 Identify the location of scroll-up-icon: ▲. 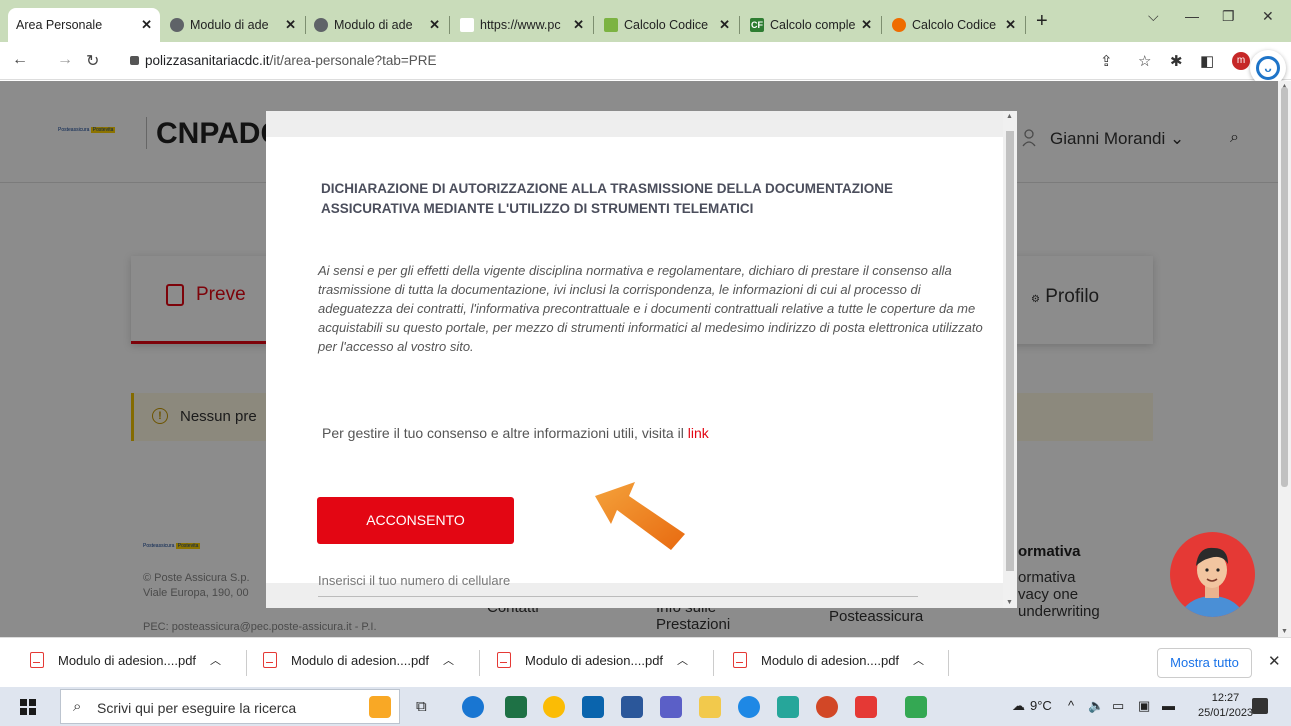
(1009, 116).